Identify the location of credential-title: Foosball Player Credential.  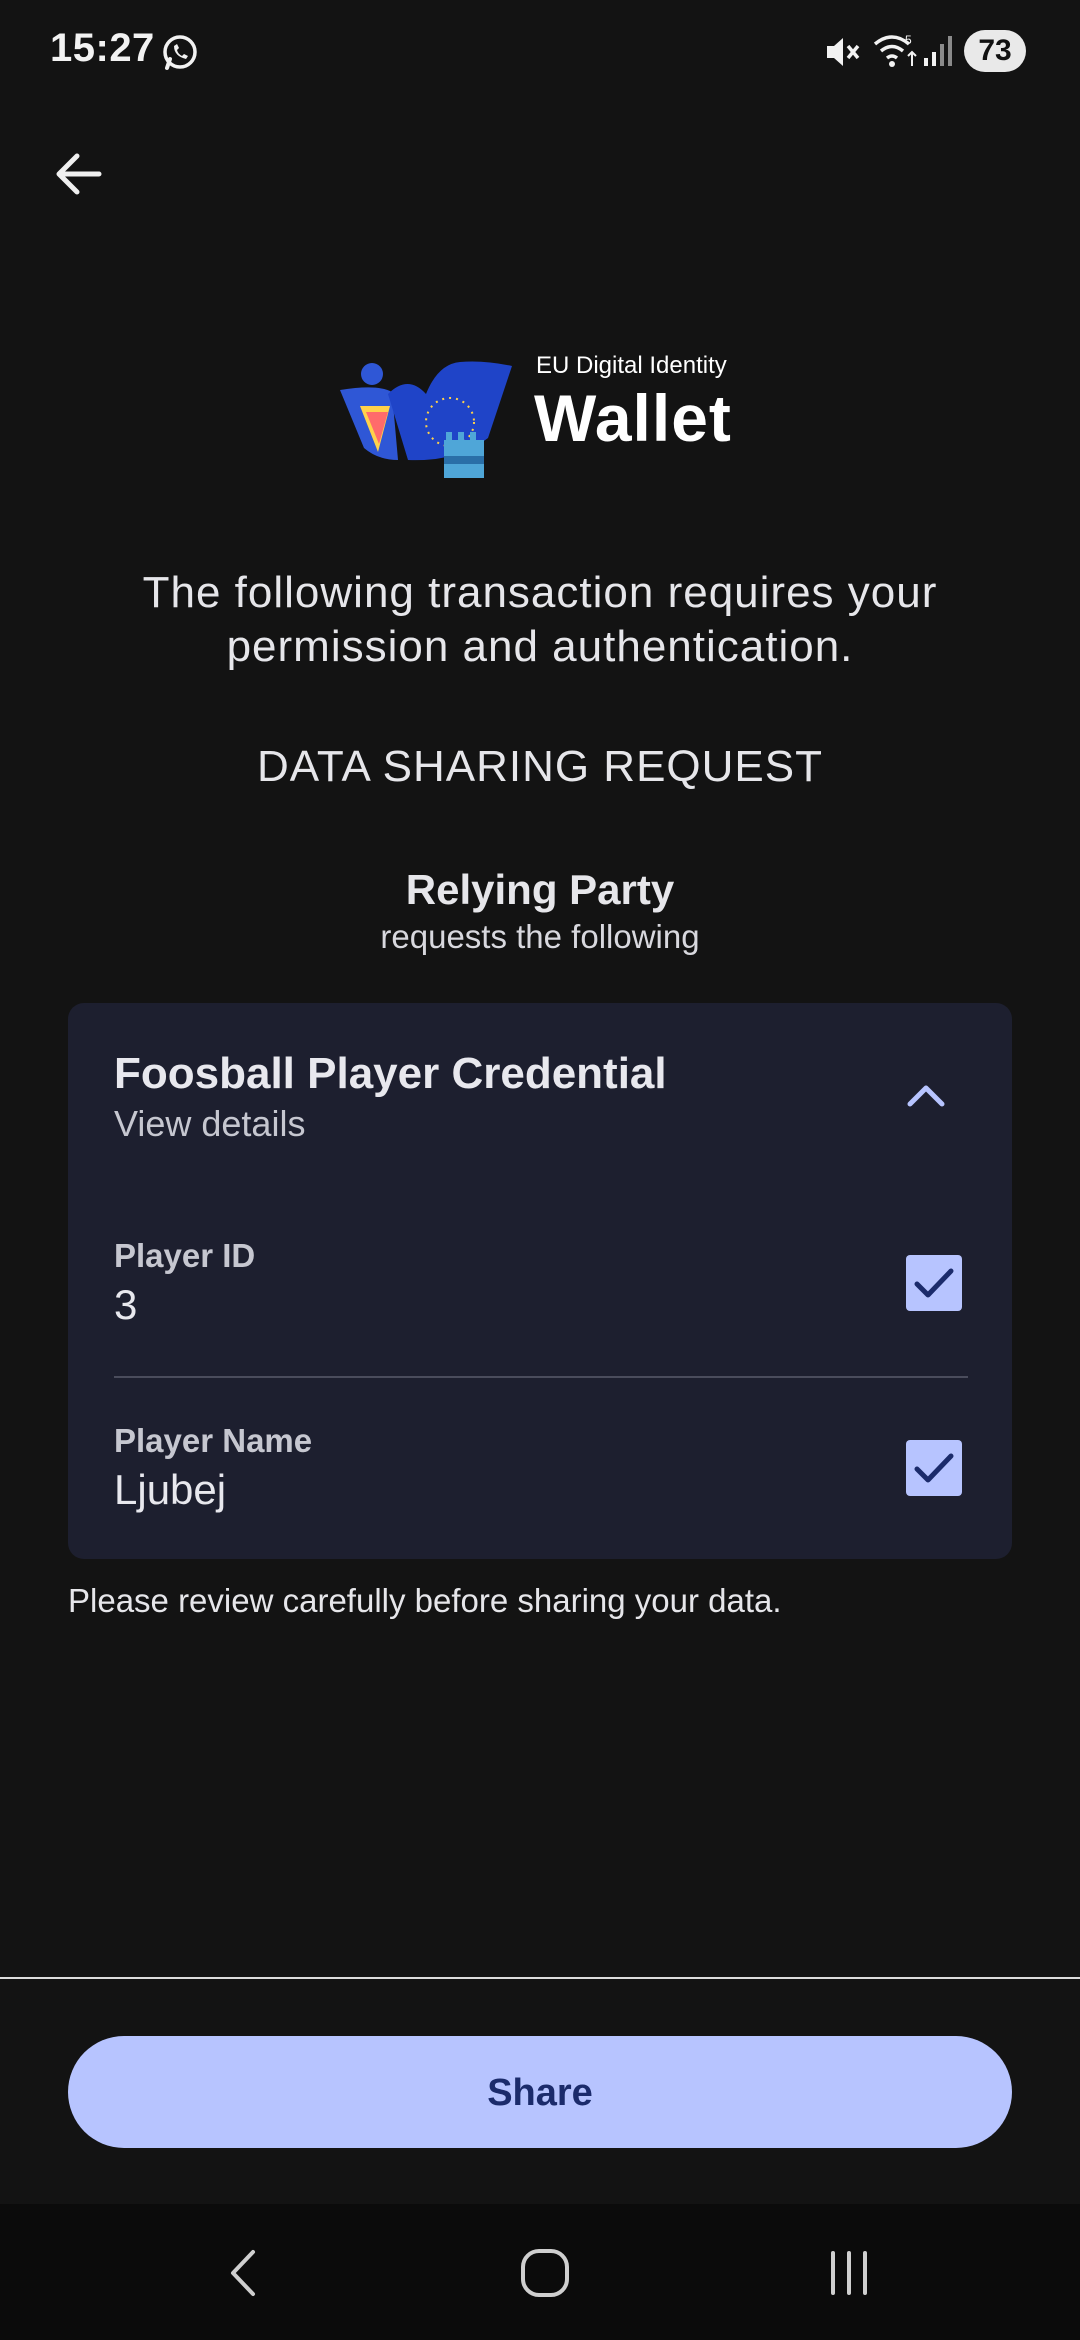
(390, 1073).